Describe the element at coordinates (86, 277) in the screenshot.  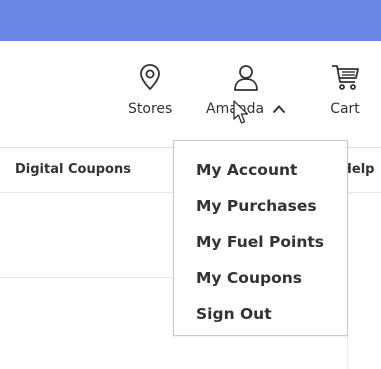
I see `content-divider` at that location.